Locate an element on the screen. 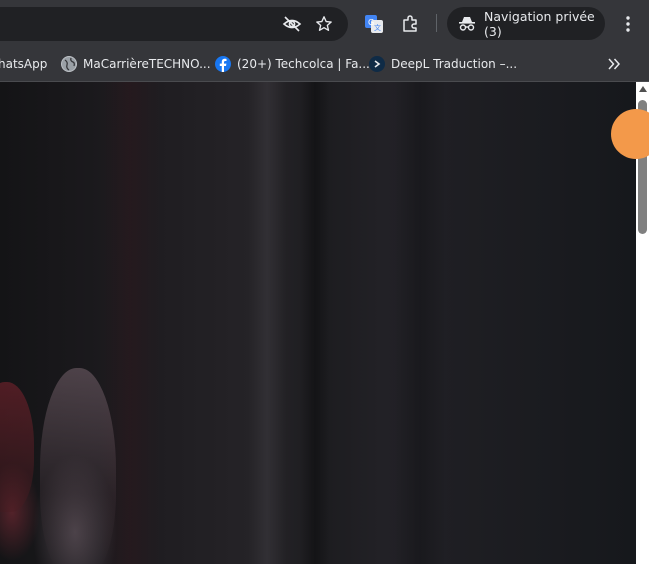 The image size is (649, 564). chevron-double-right-icon is located at coordinates (614, 64).